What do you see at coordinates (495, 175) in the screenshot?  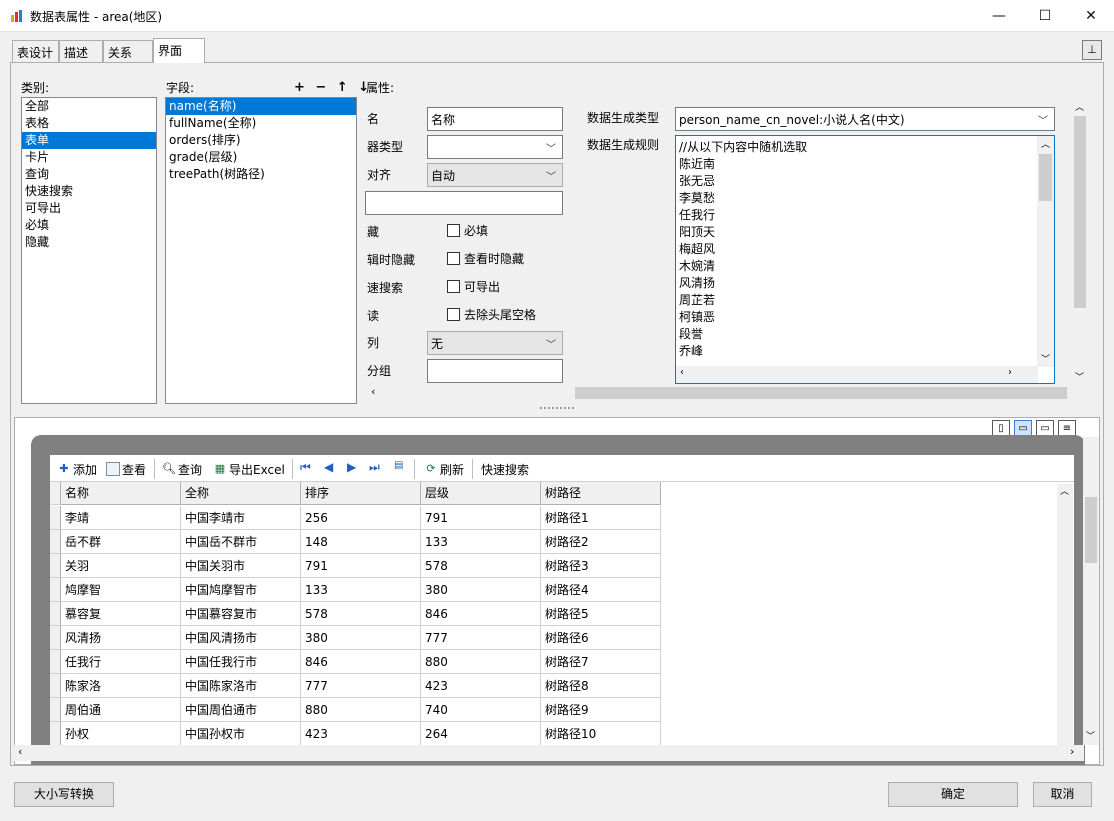 I see `align-select: 自动 ﹀` at bounding box center [495, 175].